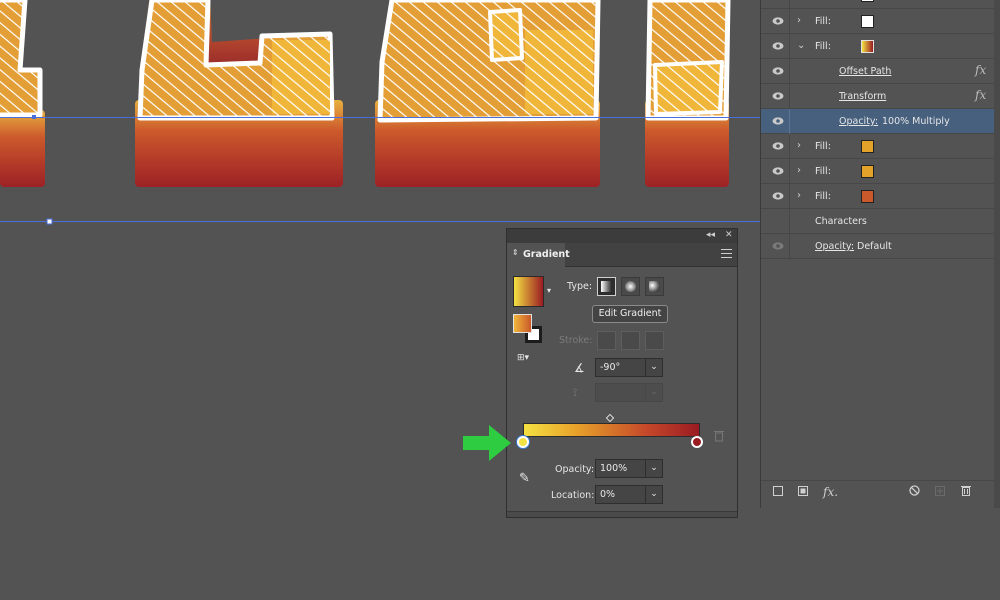 This screenshot has width=1000, height=600. Describe the element at coordinates (802, 46) in the screenshot. I see `collapse-chevron-icon: ⌄` at that location.